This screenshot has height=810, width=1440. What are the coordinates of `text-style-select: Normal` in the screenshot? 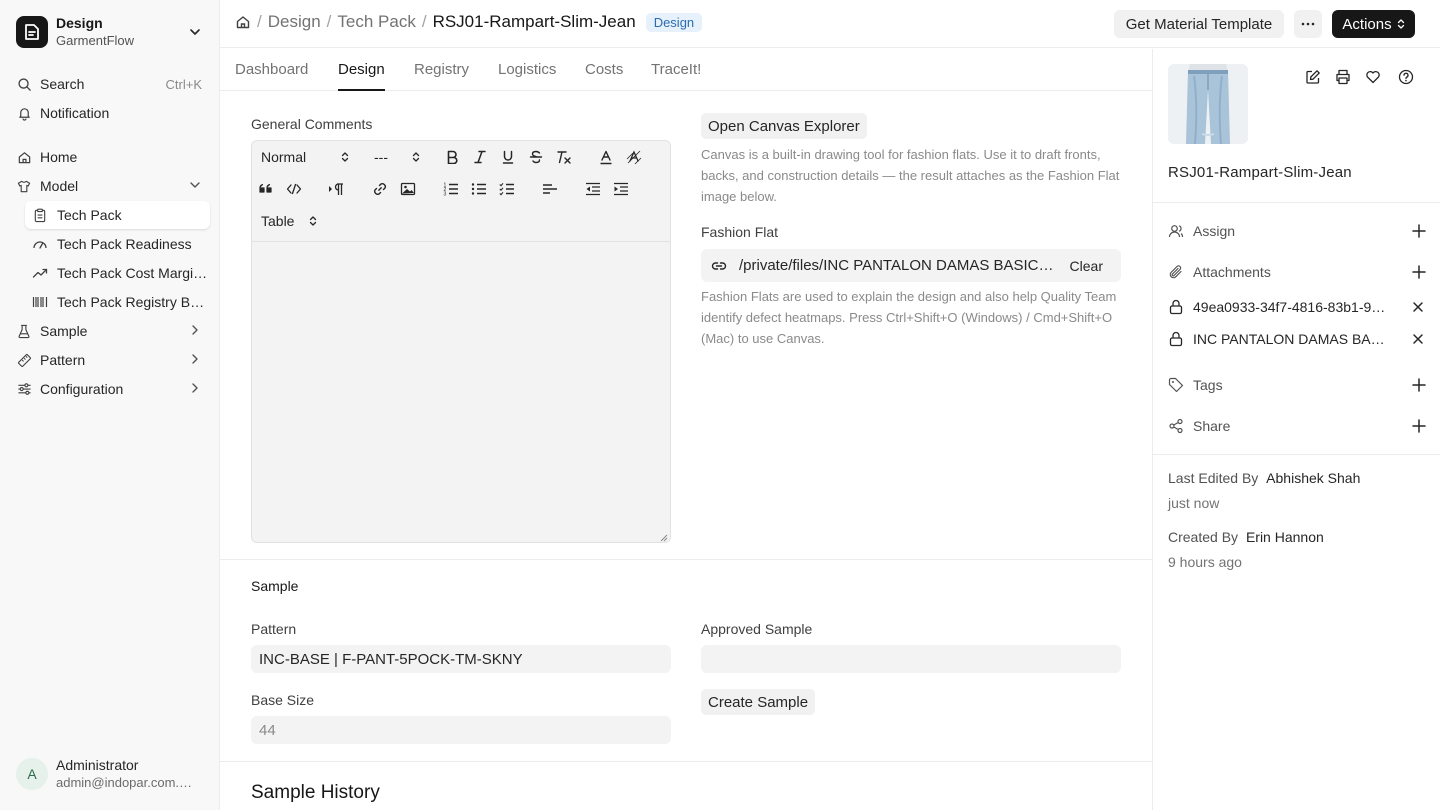 It's located at (307, 157).